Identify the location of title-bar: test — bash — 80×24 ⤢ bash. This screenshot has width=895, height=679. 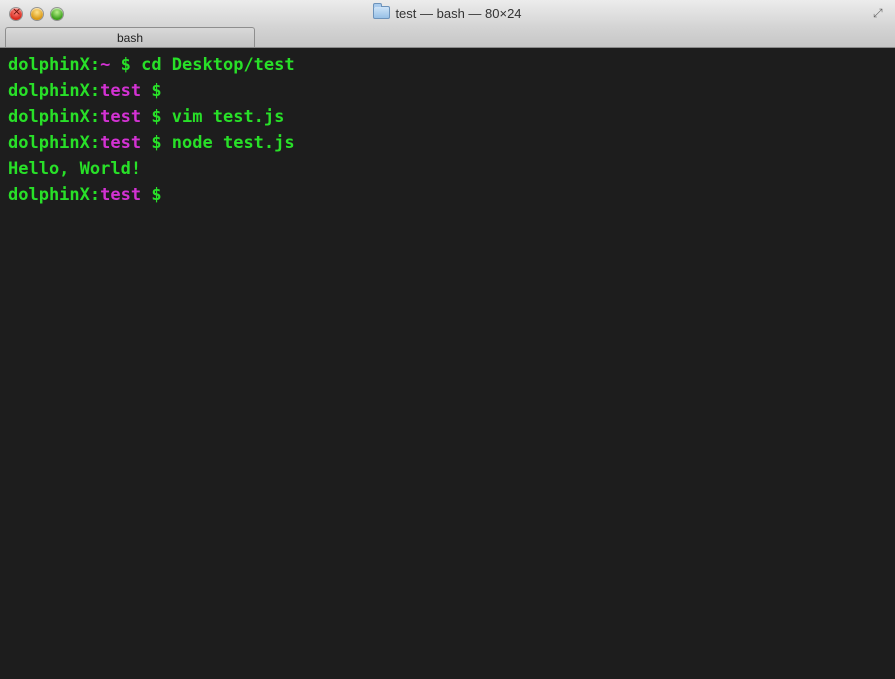
(447, 24).